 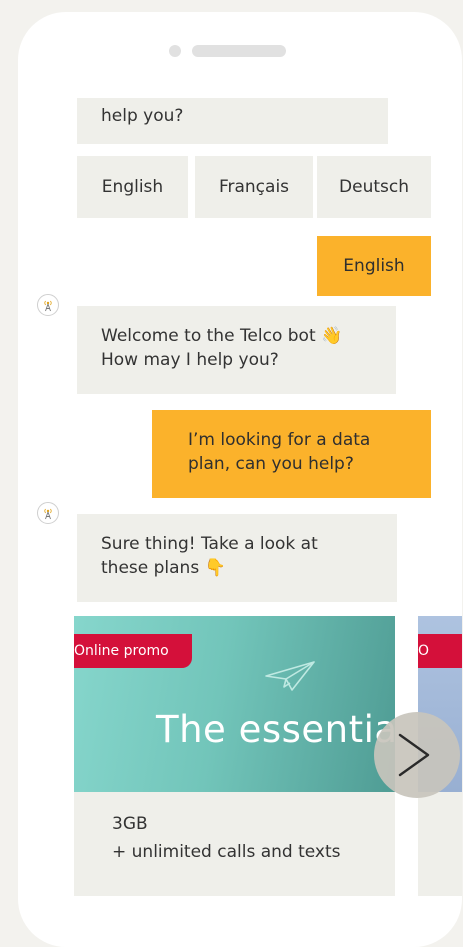 I want to click on camera-dot, so click(x=175, y=51).